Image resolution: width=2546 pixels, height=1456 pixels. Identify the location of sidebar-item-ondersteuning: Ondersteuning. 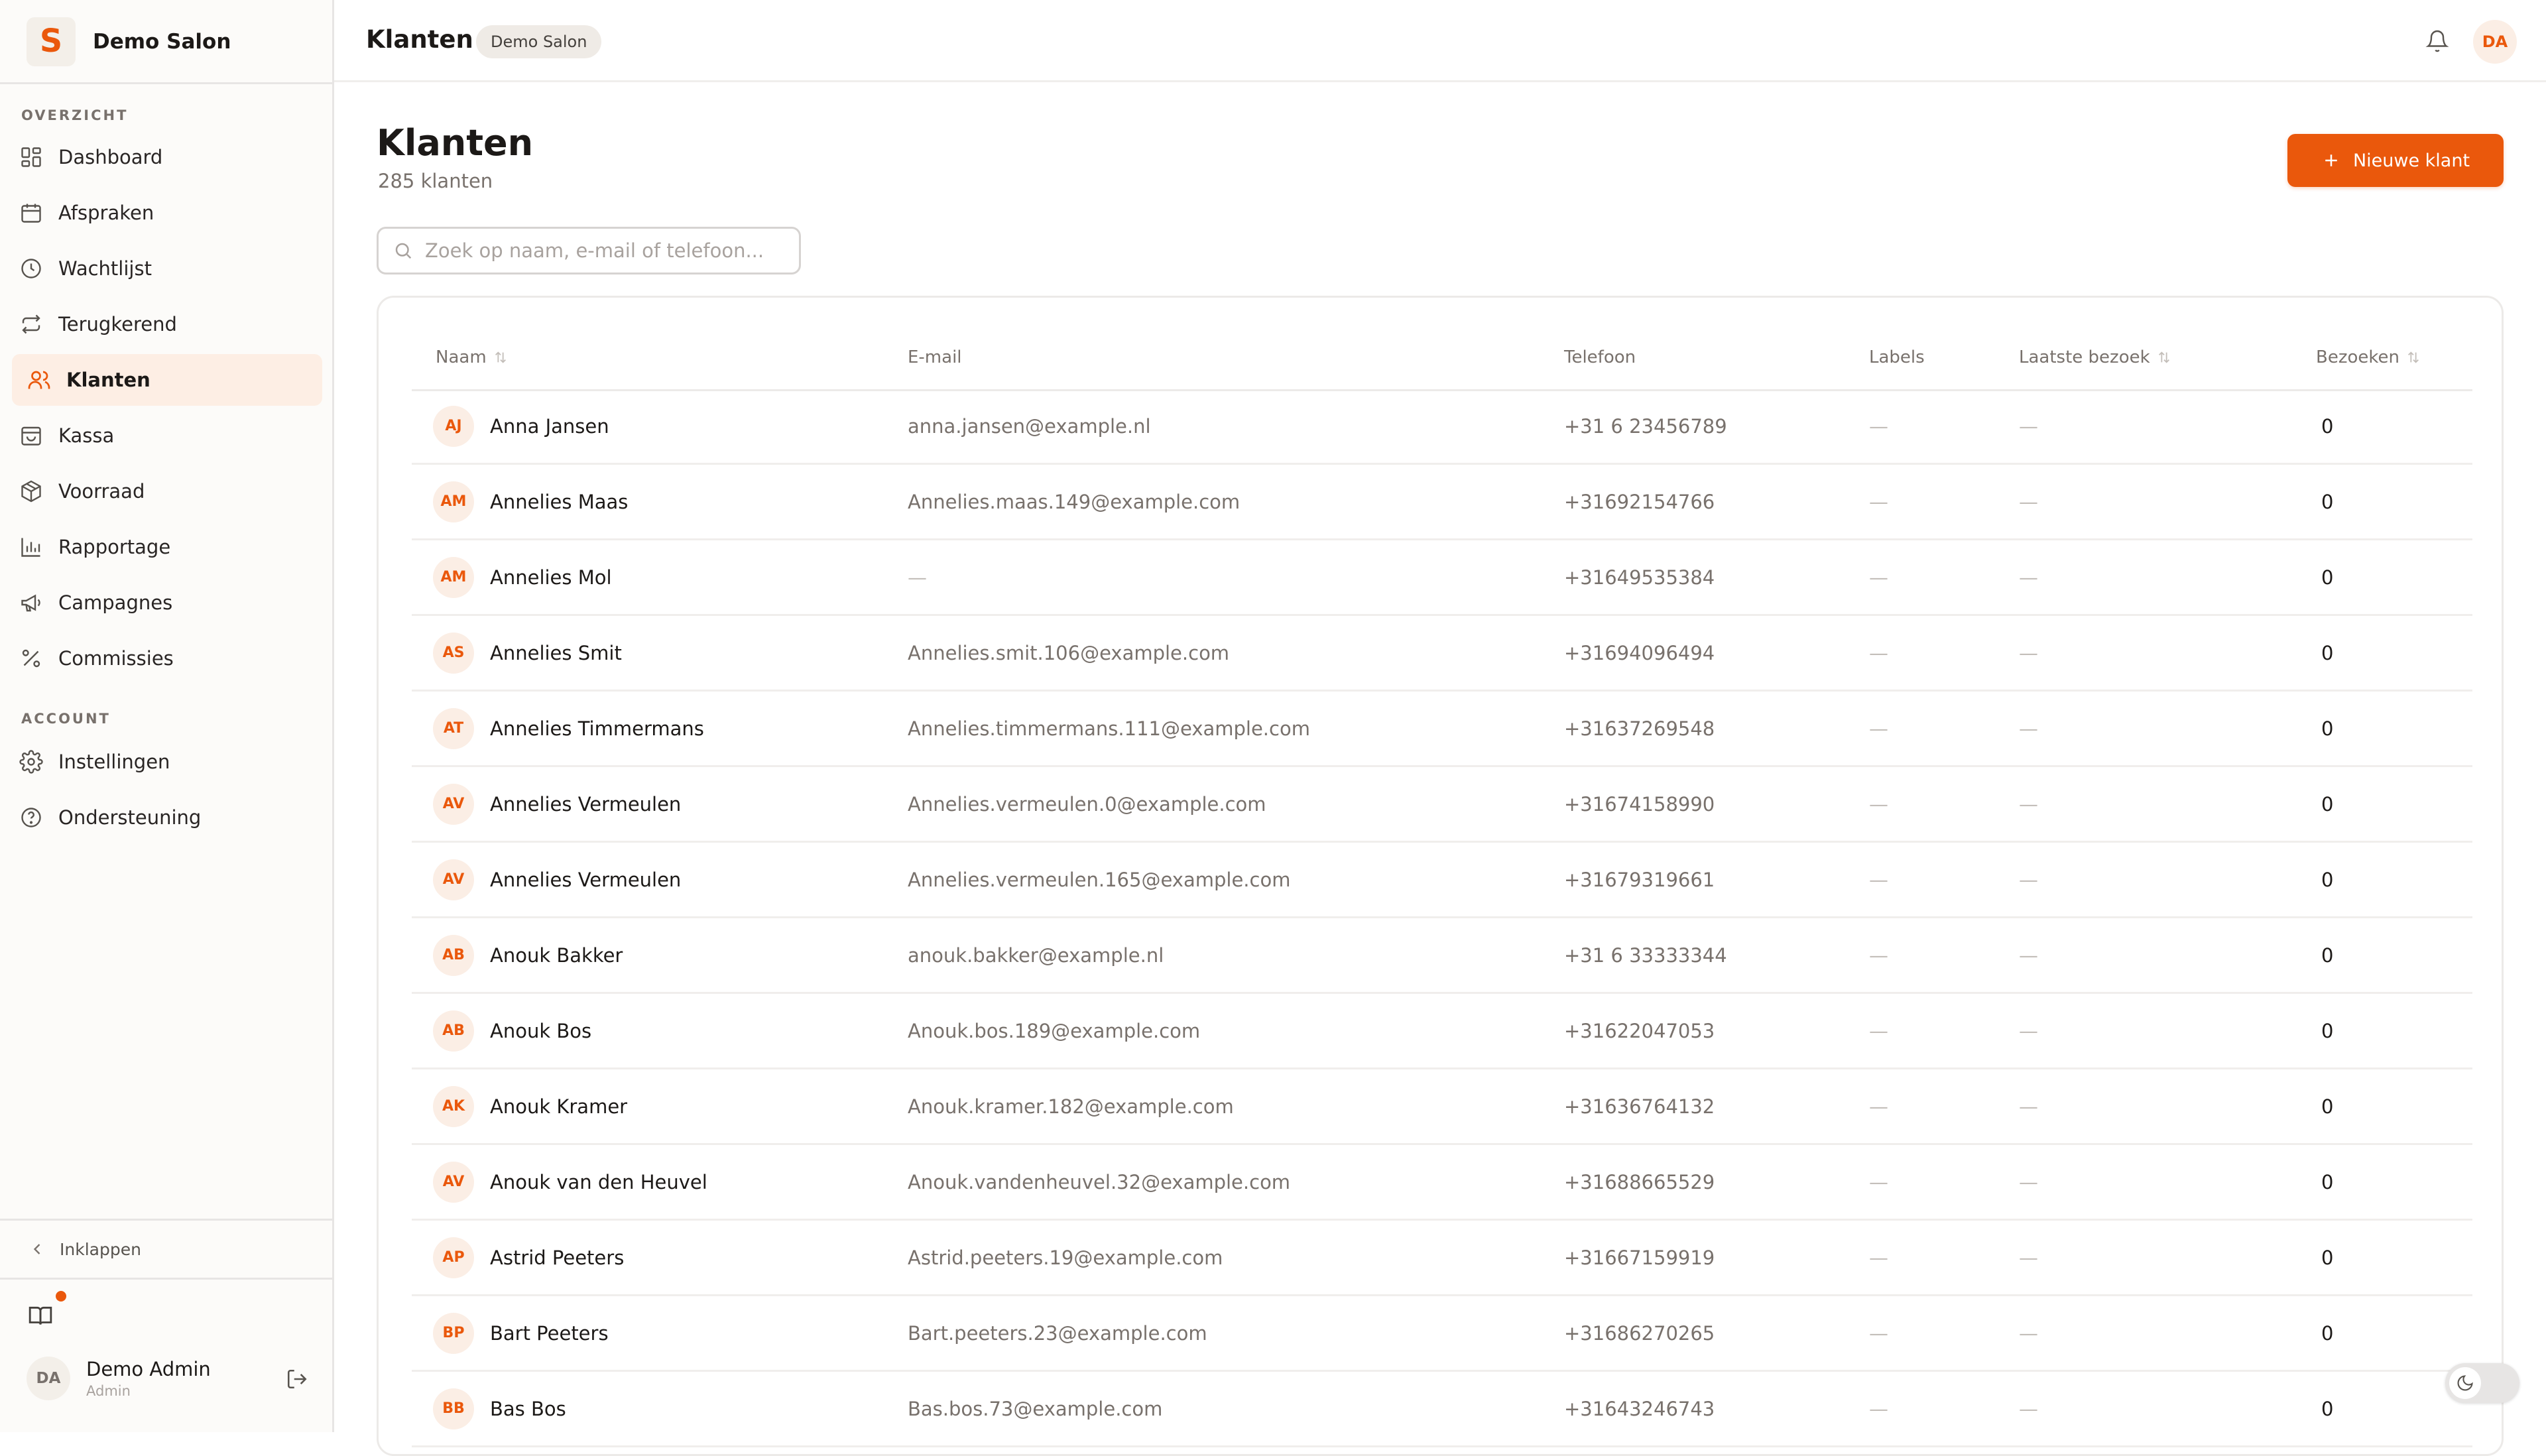
(167, 817).